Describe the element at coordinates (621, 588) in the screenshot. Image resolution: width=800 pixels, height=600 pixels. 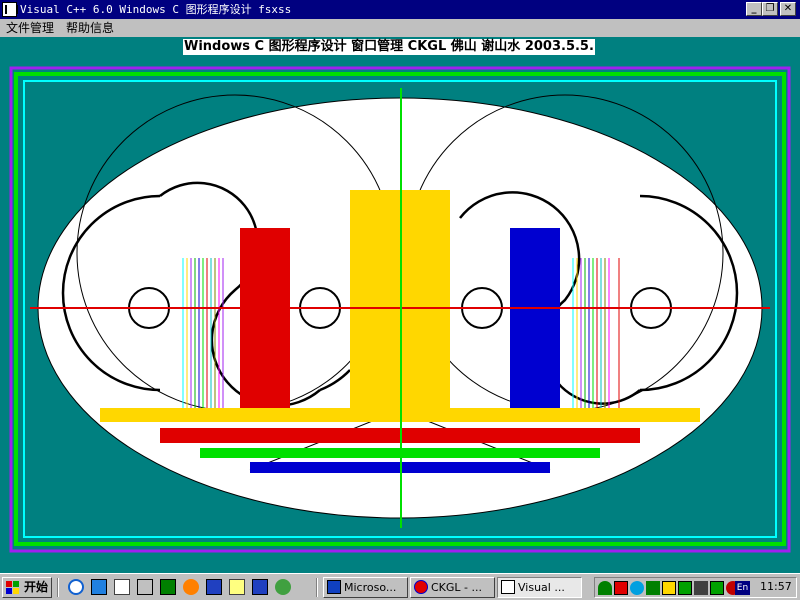
I see `network-icon` at that location.